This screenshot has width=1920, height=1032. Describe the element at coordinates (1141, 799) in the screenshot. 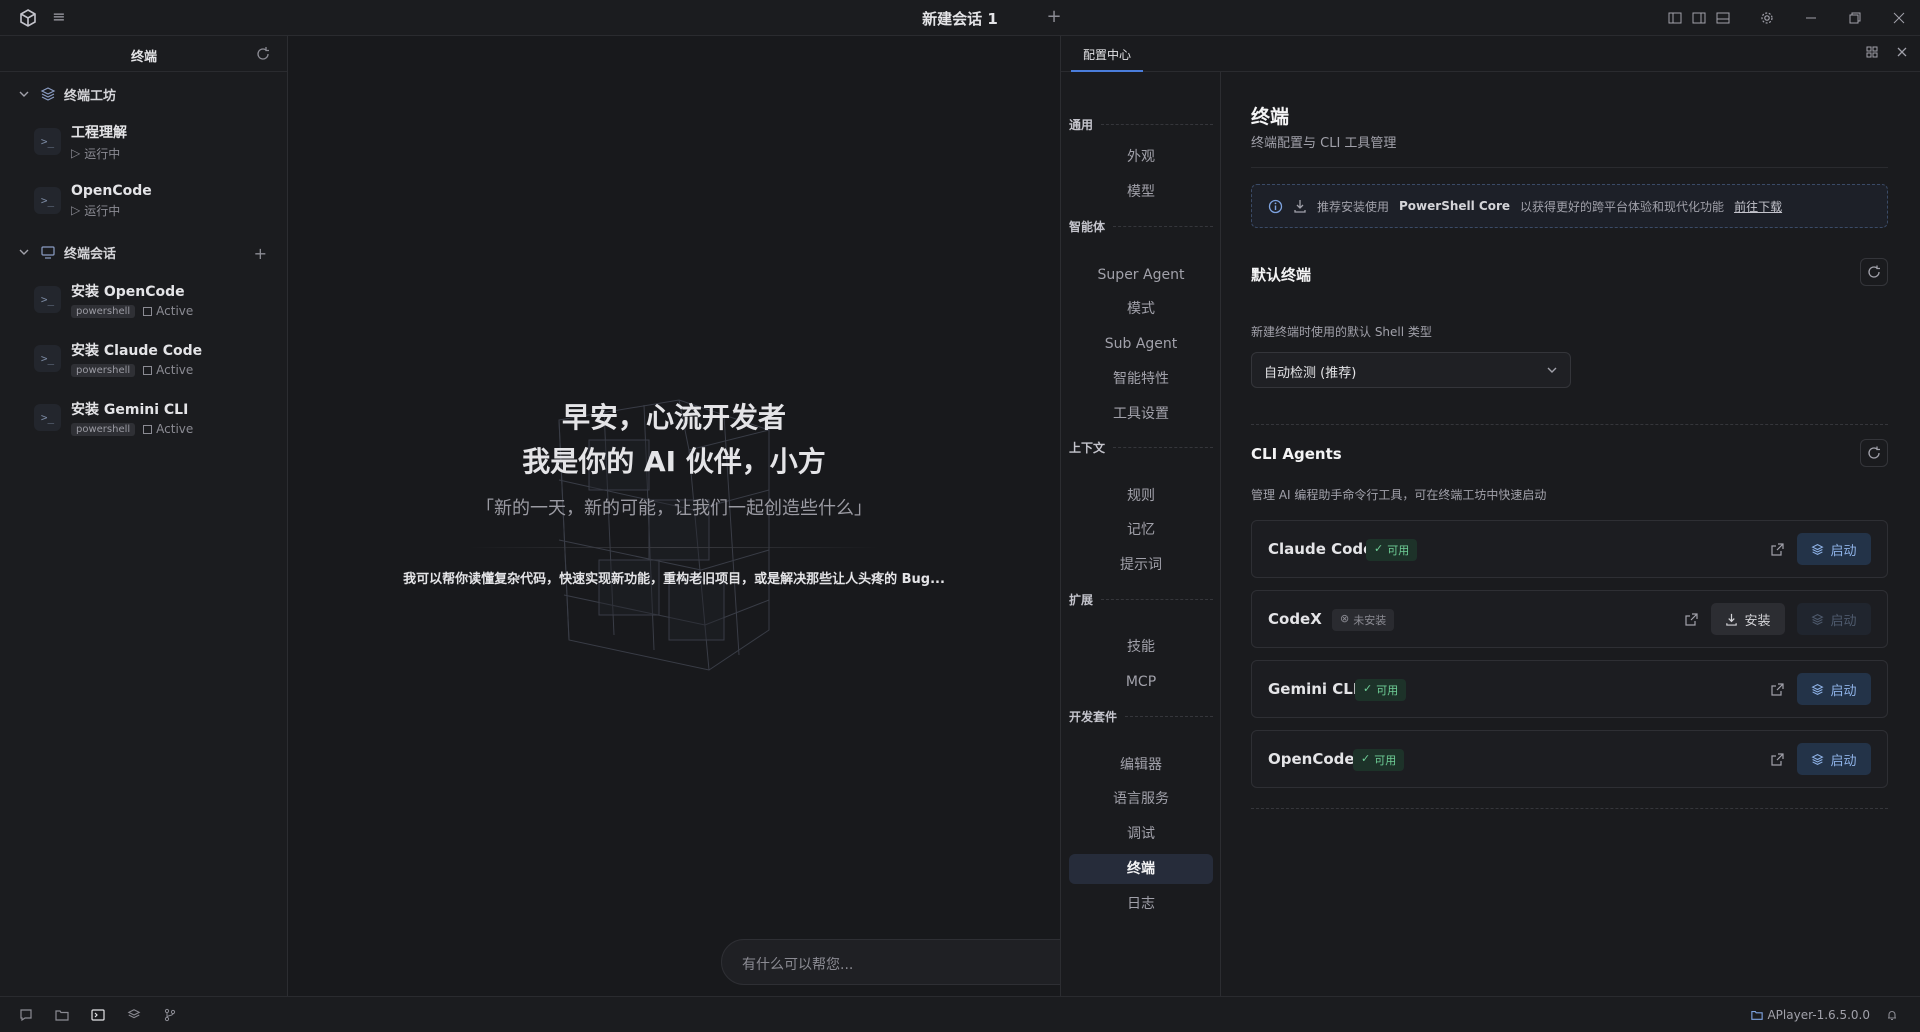

I see `nav-item-language-service: 语言服务` at that location.